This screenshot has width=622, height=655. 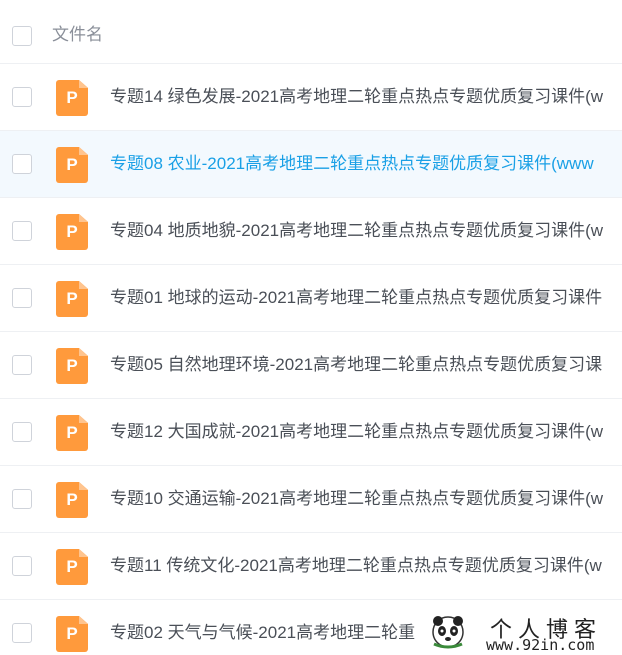 I want to click on file-name: 专题12 大国成就-2021高考地理二轮重点热点专题优质复习课件(w, so click(x=356, y=432).